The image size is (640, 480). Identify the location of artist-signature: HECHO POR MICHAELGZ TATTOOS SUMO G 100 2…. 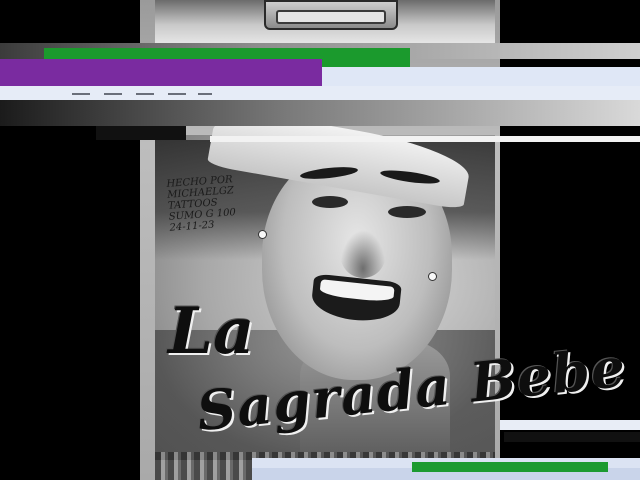
(201, 204).